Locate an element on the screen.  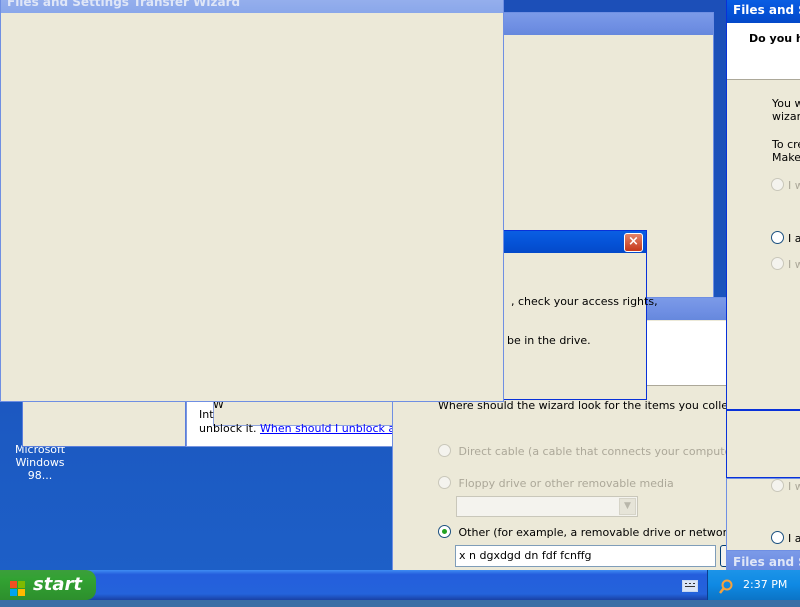
floppy-drive-select: ▼ is located at coordinates (547, 506).